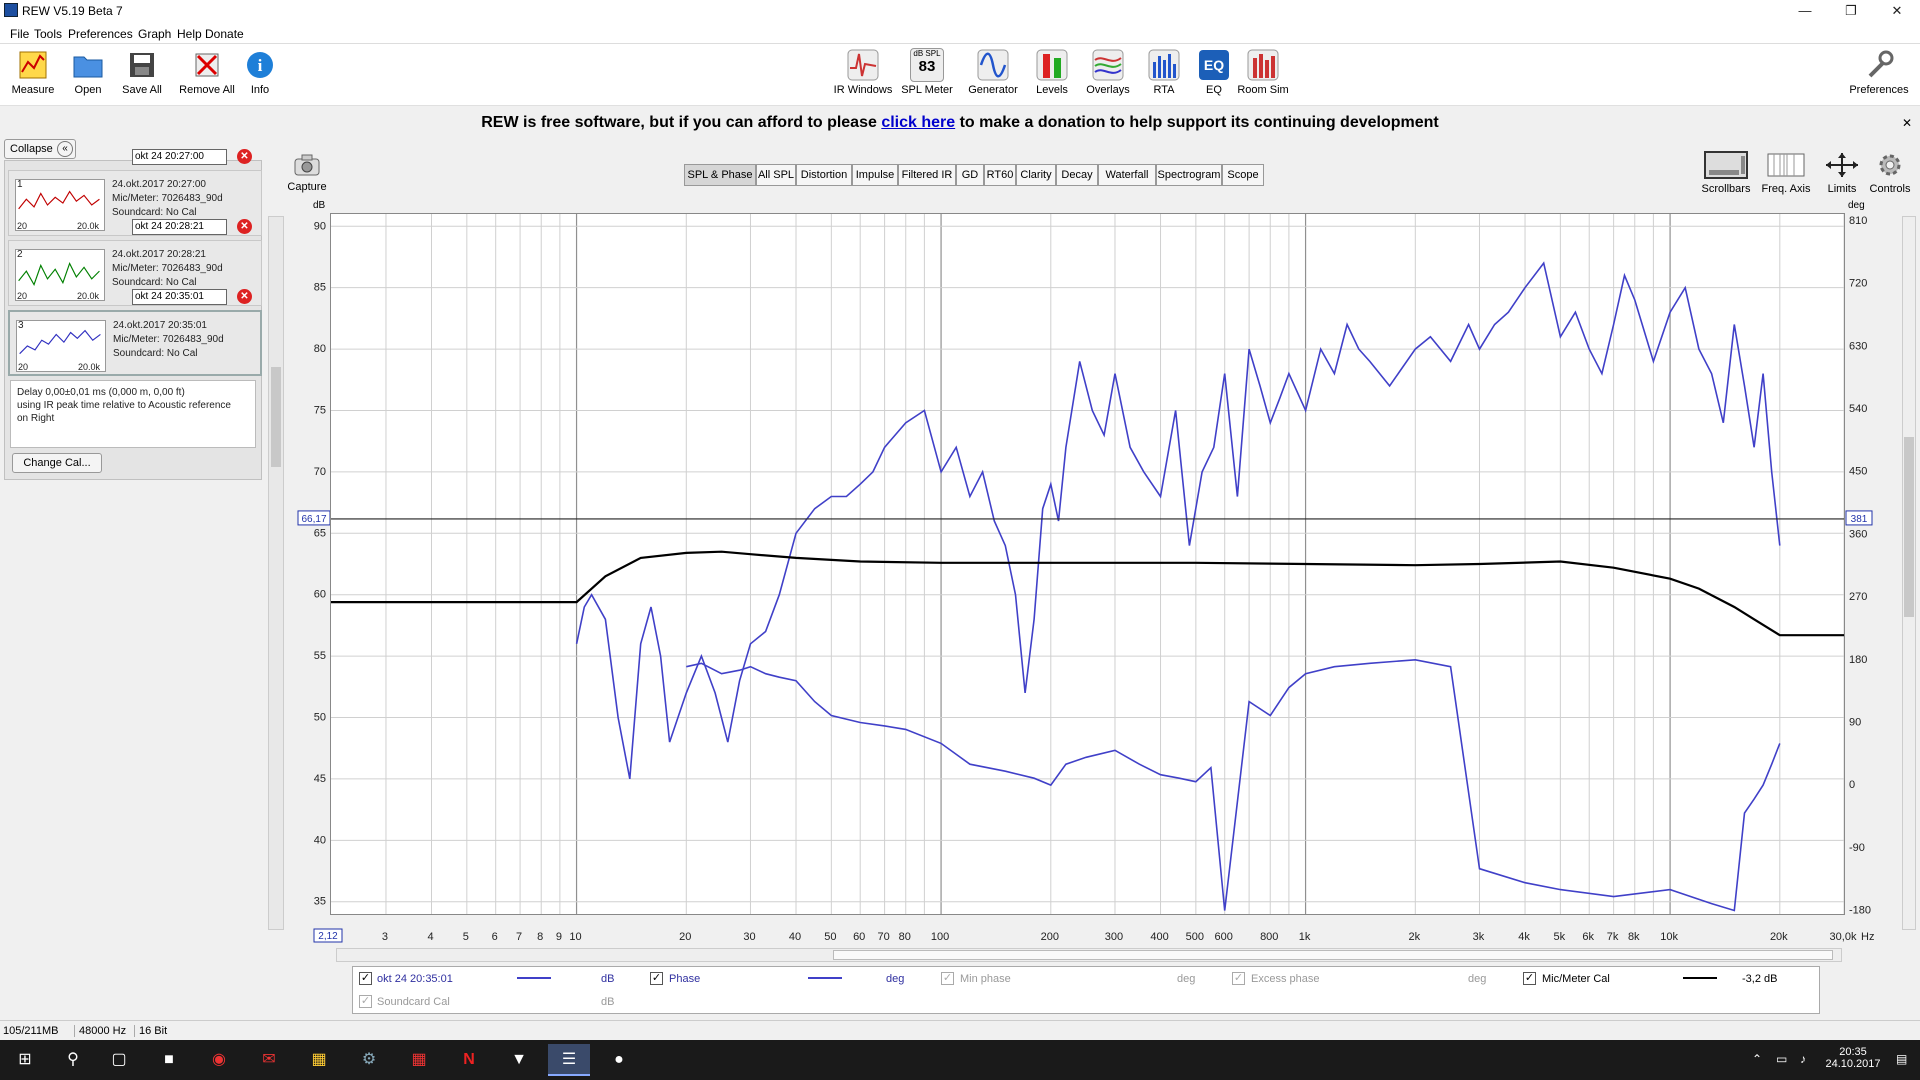 This screenshot has width=1920, height=1080. I want to click on legend-label-min-phase: Min phase, so click(985, 979).